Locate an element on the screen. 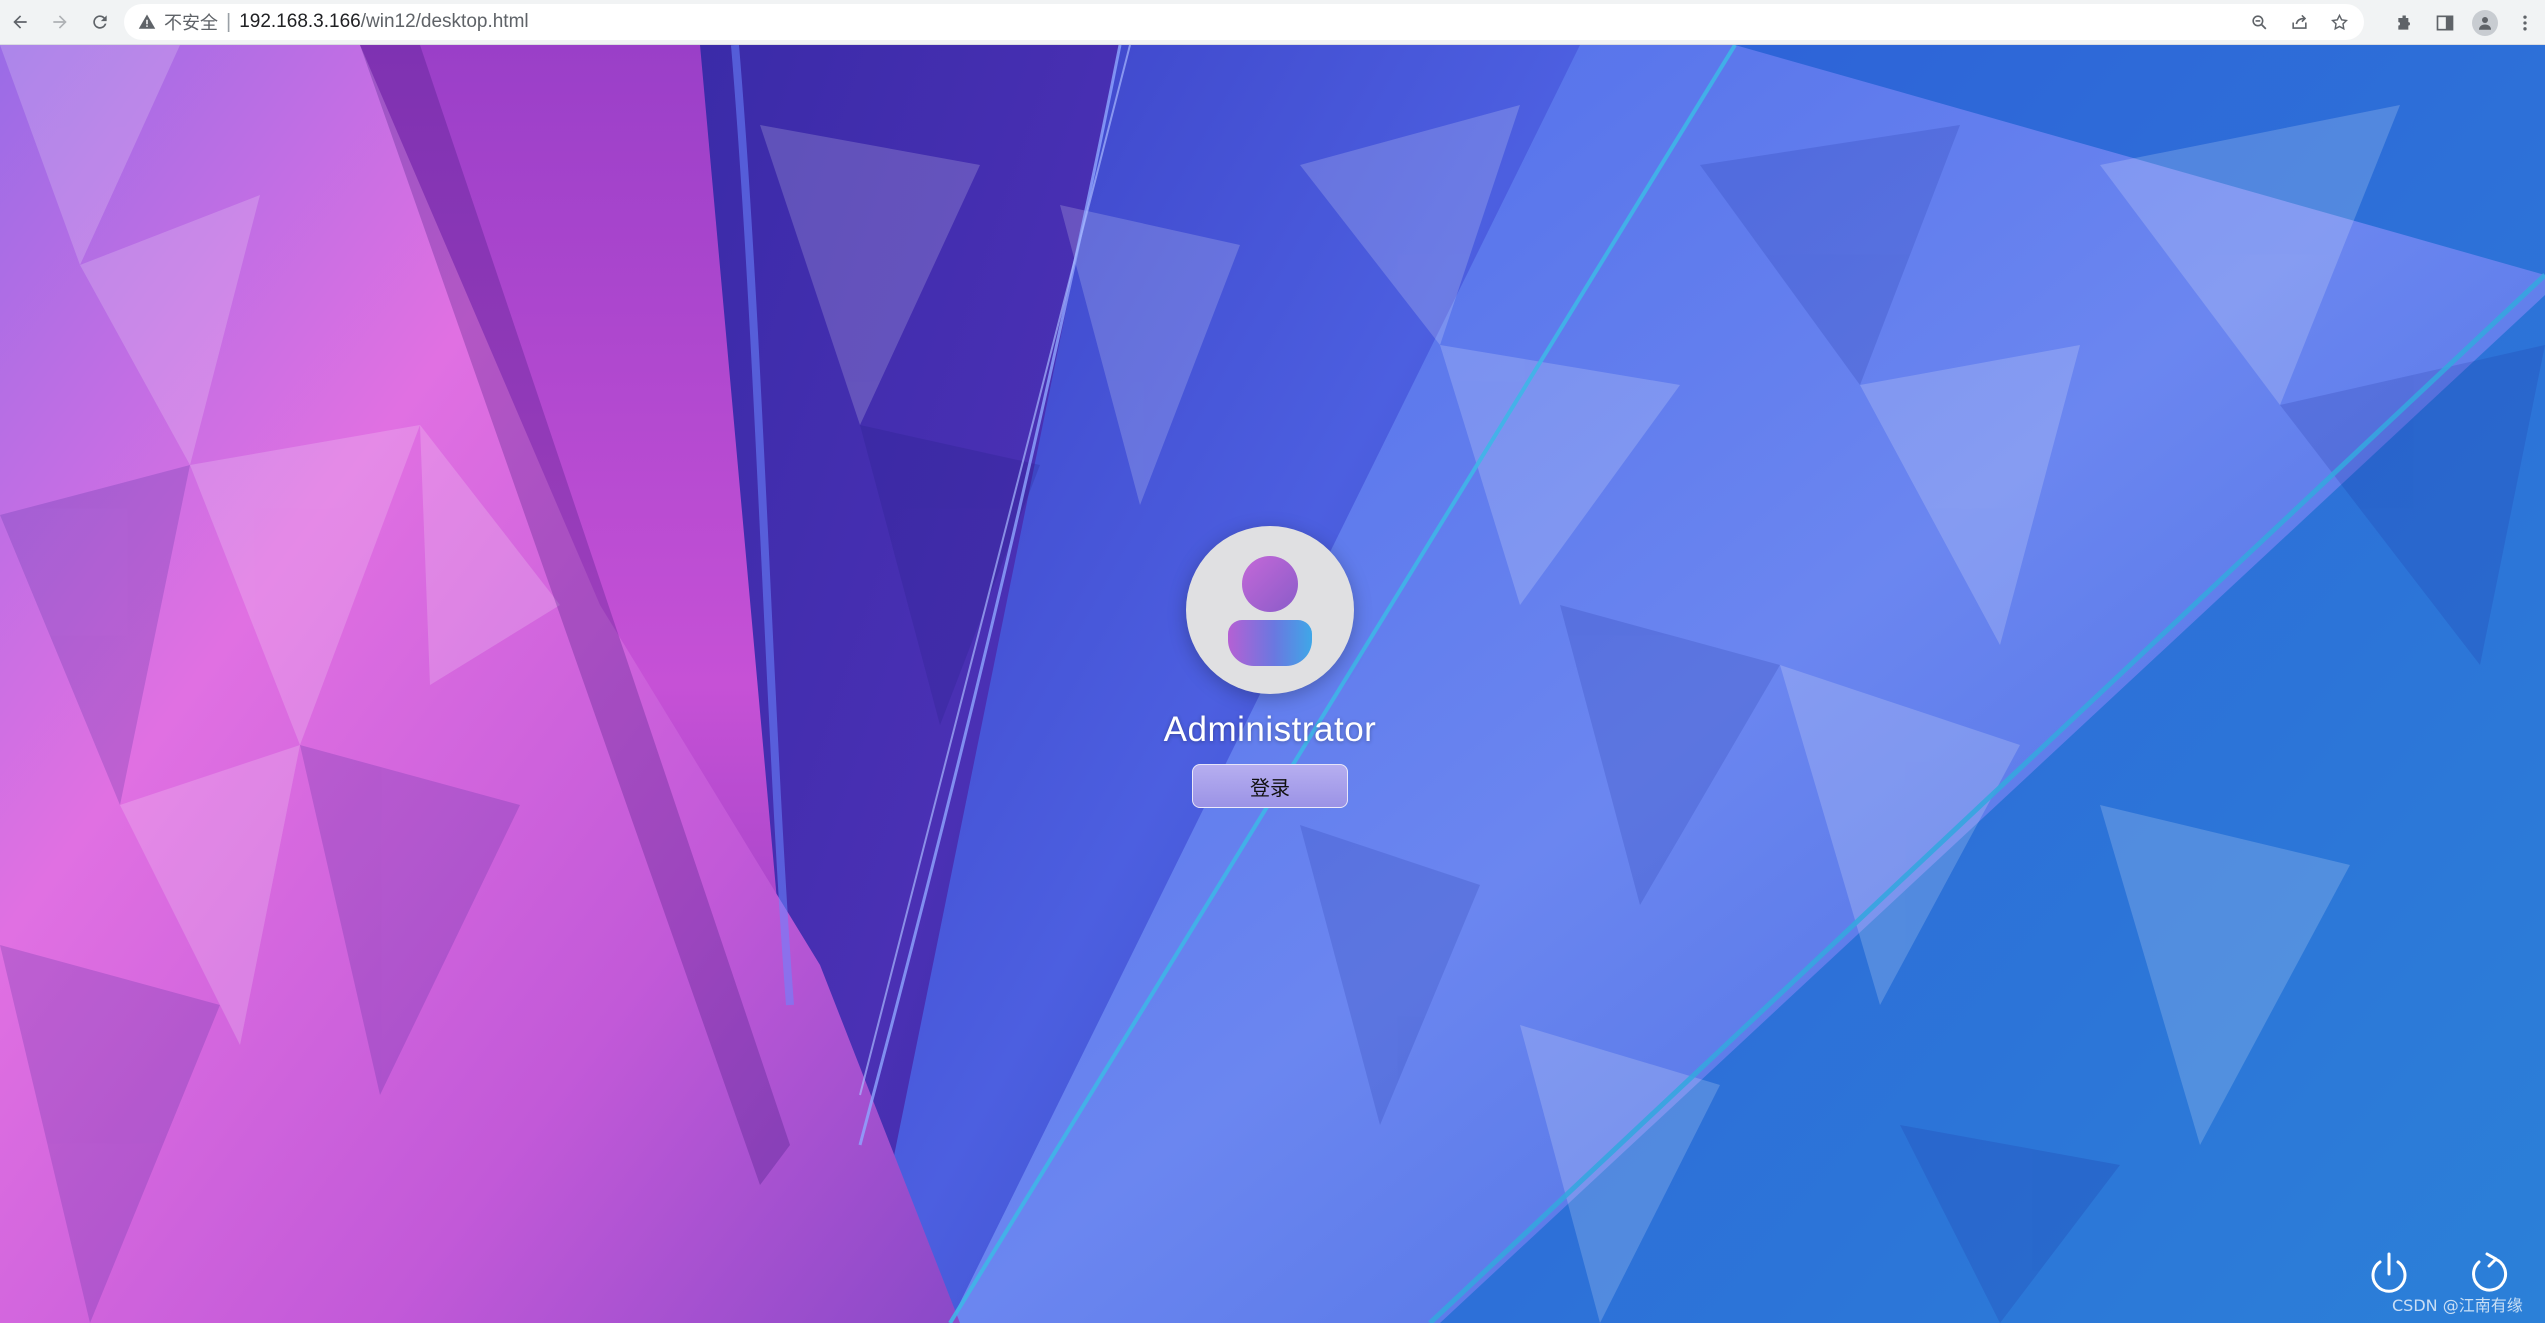  browser-right-tools is located at coordinates (2465, 22).